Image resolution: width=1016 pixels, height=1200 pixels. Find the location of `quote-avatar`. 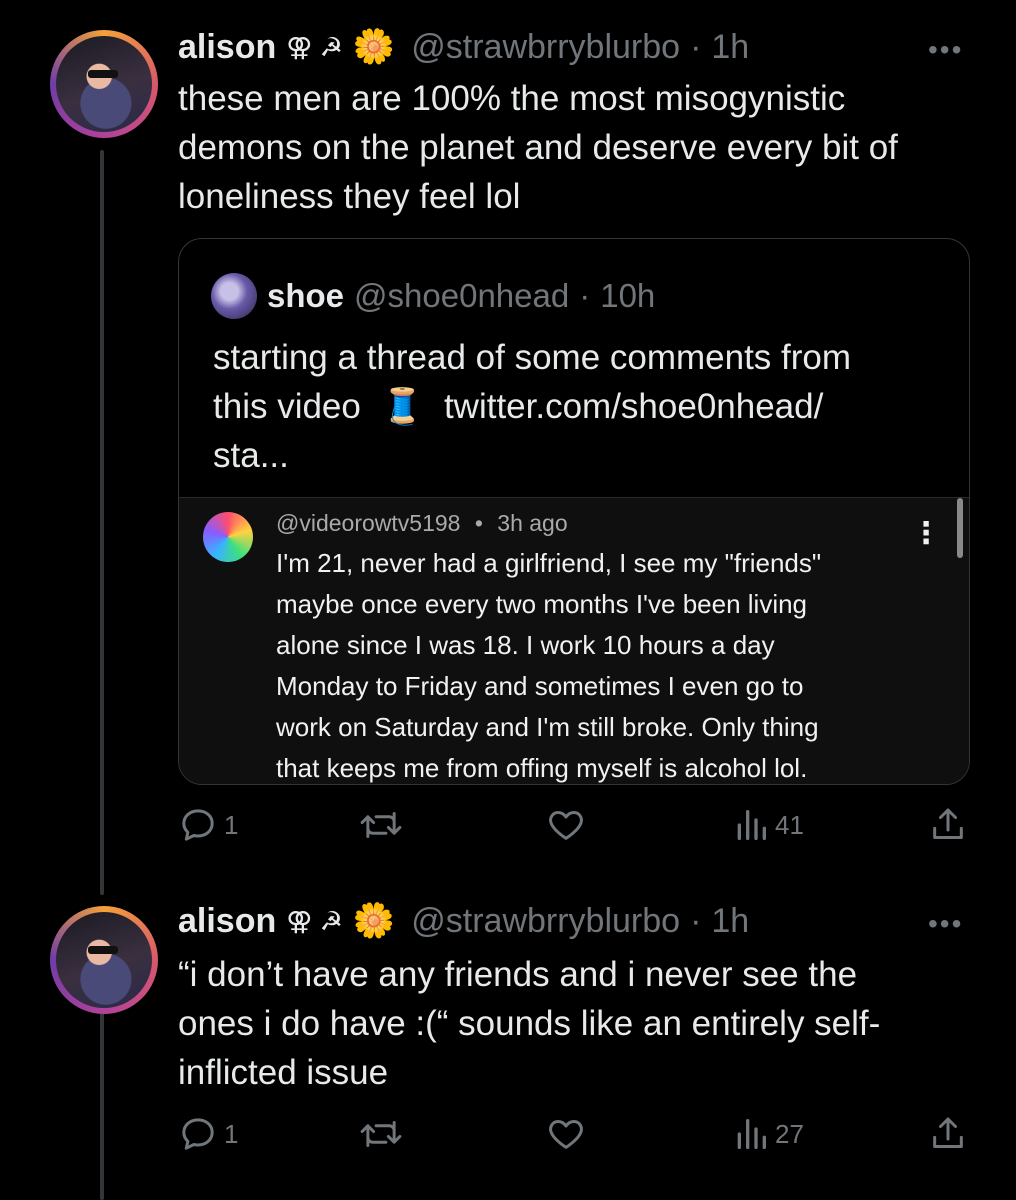

quote-avatar is located at coordinates (234, 296).